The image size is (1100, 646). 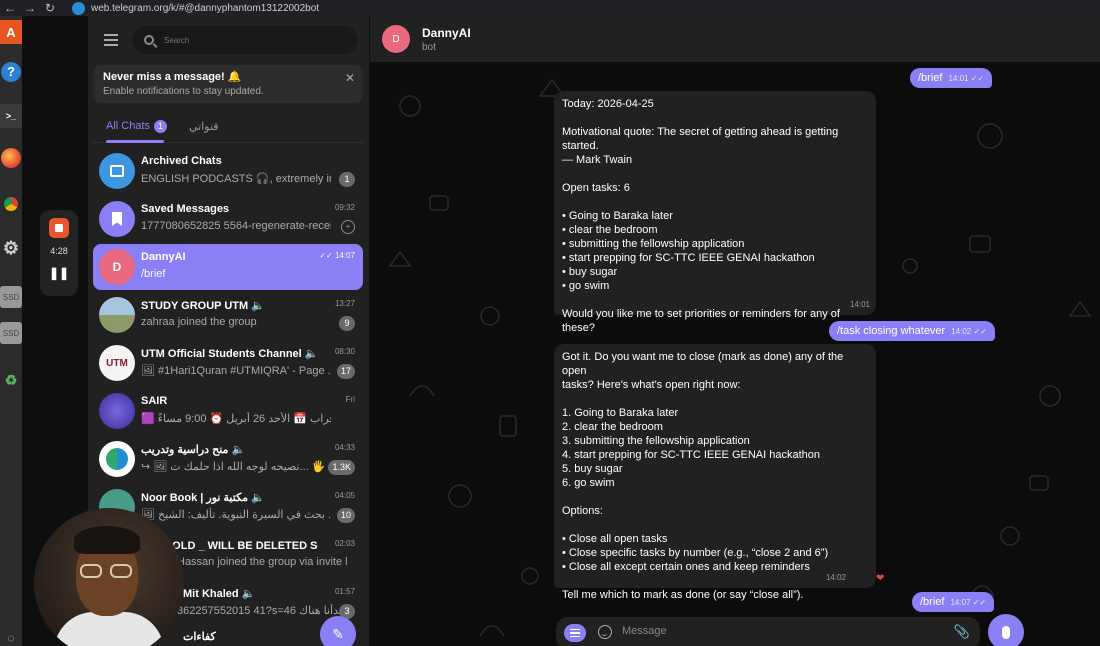 What do you see at coordinates (228, 267) in the screenshot?
I see `chat-item-dannyai: D DannyAI /brief ✓✓ 14:07` at bounding box center [228, 267].